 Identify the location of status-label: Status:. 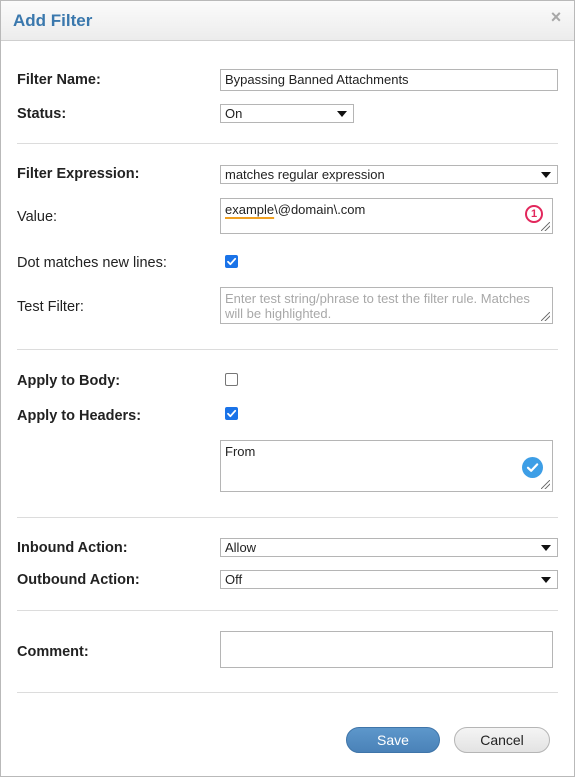
(42, 114).